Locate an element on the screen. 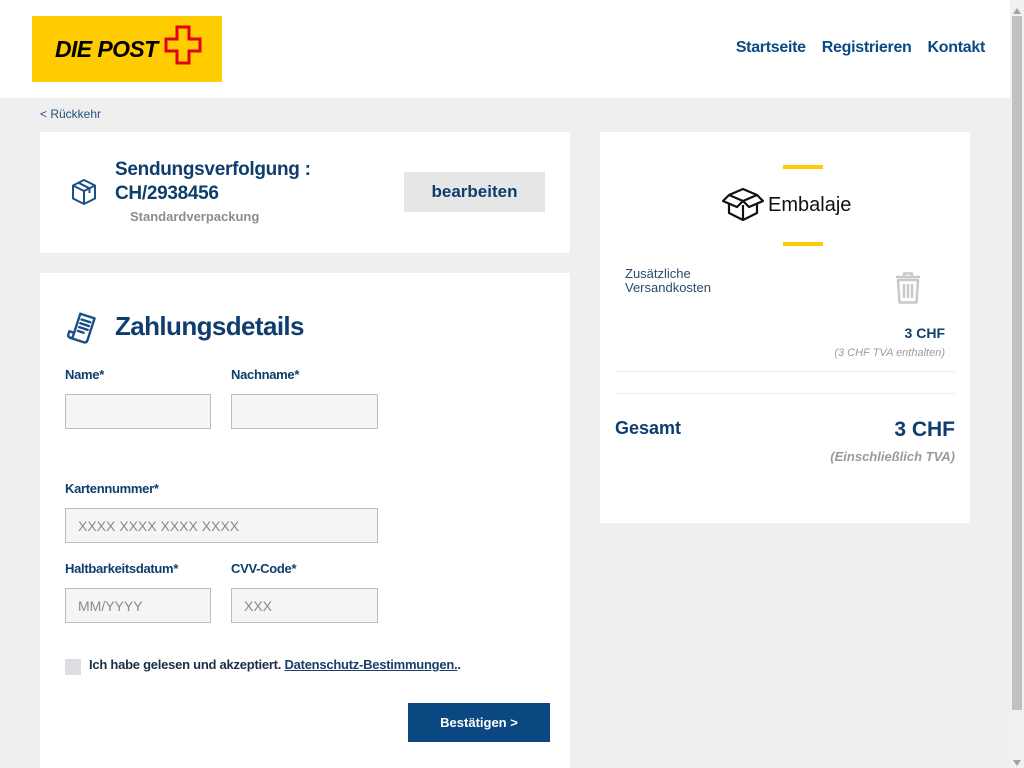 This screenshot has height=768, width=1024. nav-link-registrieren: Registrieren is located at coordinates (867, 48).